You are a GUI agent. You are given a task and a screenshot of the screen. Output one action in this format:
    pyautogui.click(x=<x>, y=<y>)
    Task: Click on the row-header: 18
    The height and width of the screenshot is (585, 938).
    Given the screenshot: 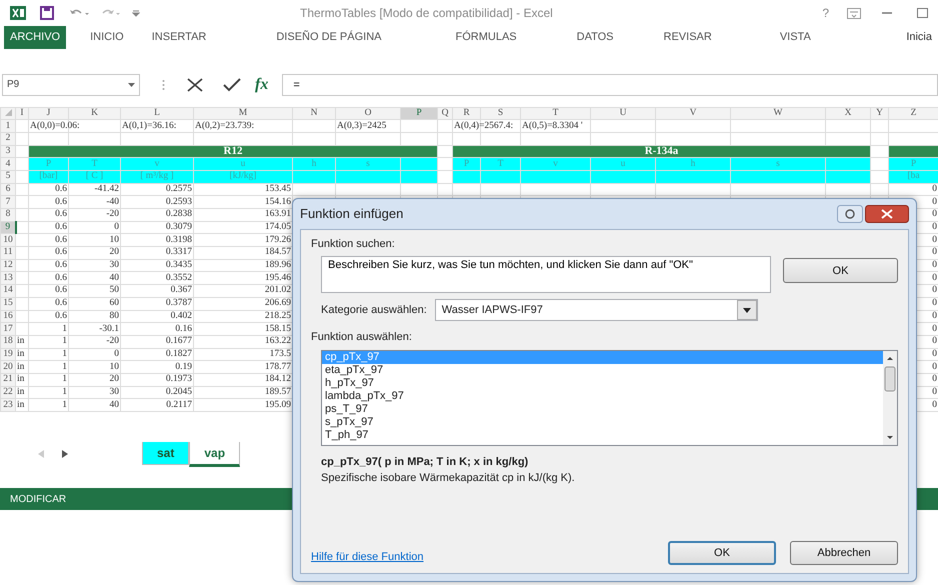 What is the action you would take?
    pyautogui.click(x=8, y=341)
    